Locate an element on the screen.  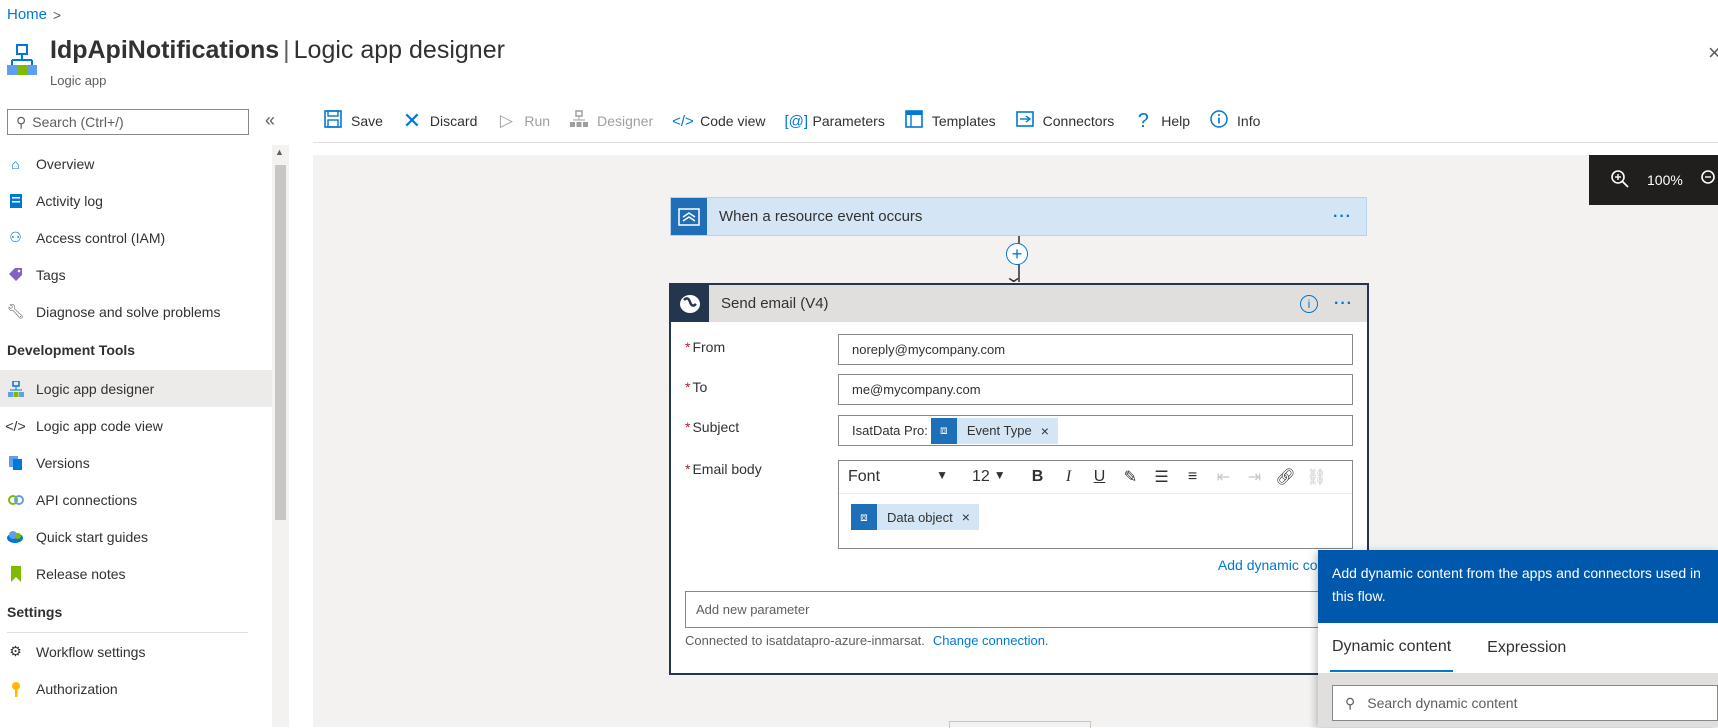
sidebar-item-label: Logic app designer is located at coordinates (95, 388).